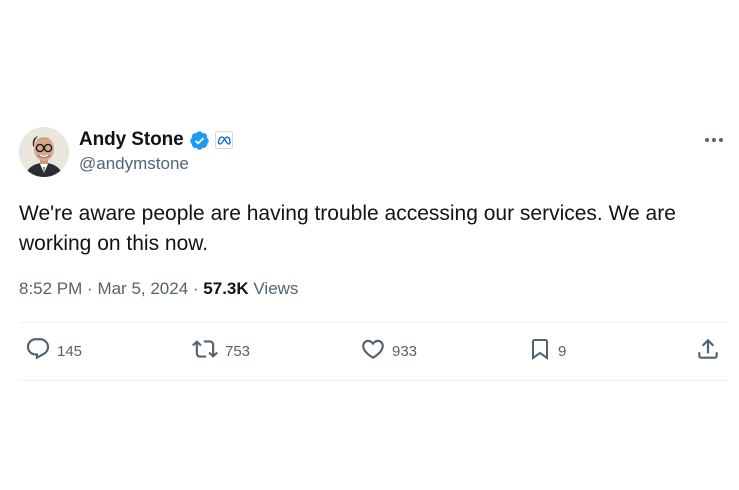  I want to click on more-options-icon, so click(714, 140).